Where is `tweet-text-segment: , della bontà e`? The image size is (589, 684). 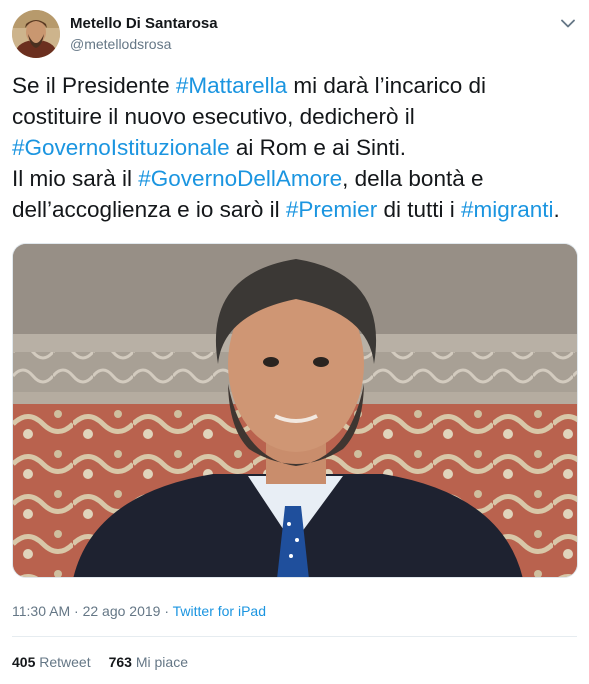
tweet-text-segment: , della bontà e is located at coordinates (413, 178).